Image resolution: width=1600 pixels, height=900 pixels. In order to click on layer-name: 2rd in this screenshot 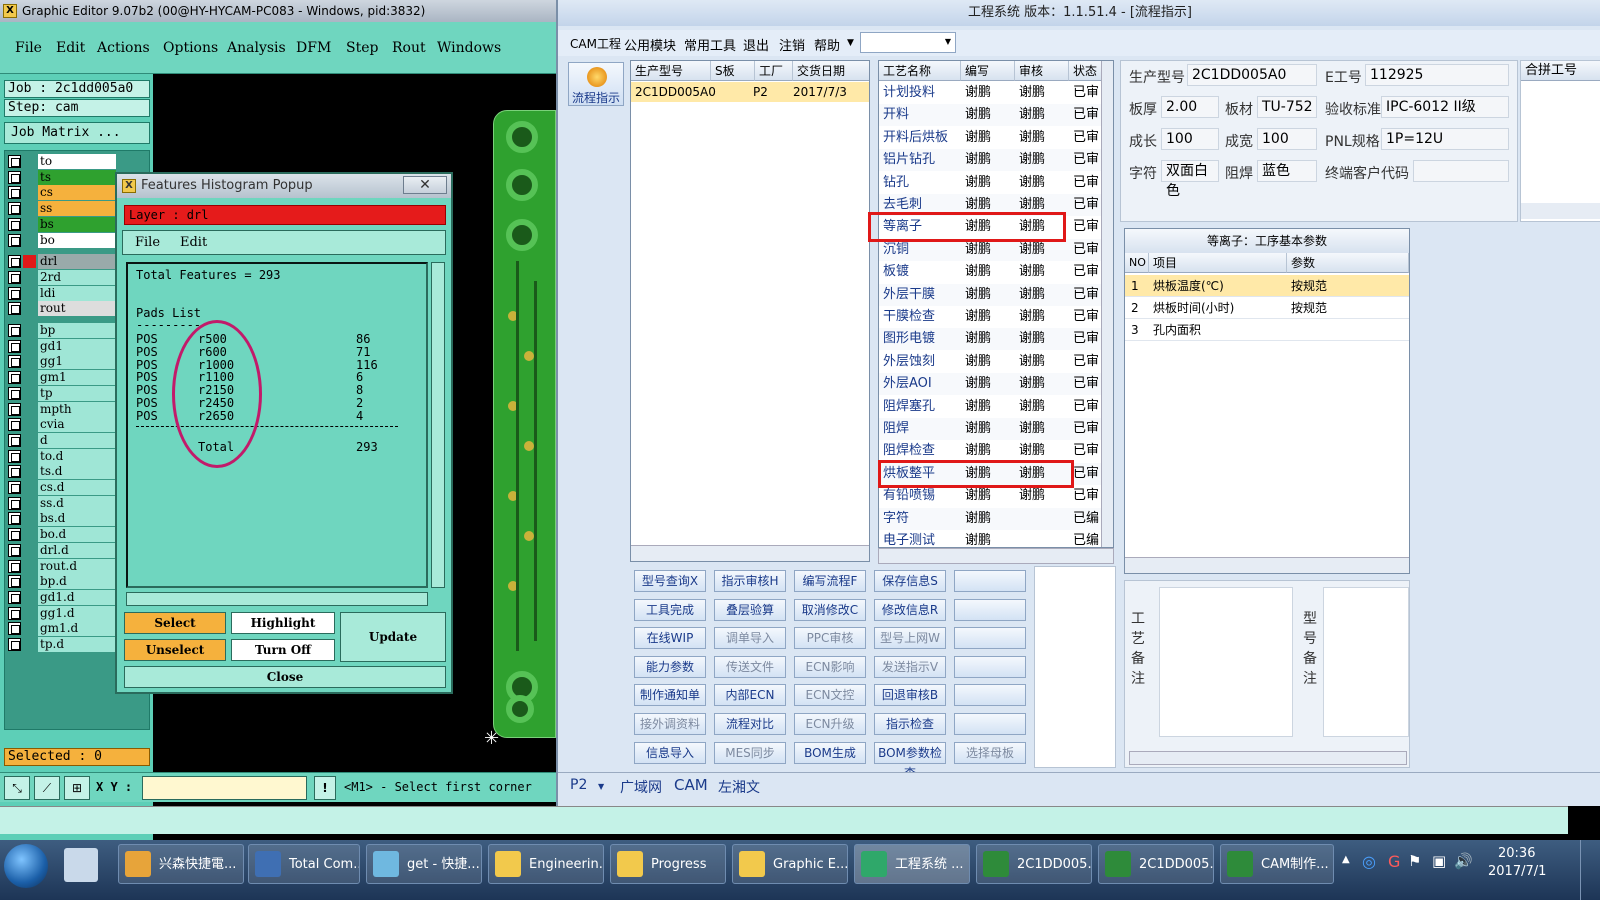, I will do `click(77, 277)`.